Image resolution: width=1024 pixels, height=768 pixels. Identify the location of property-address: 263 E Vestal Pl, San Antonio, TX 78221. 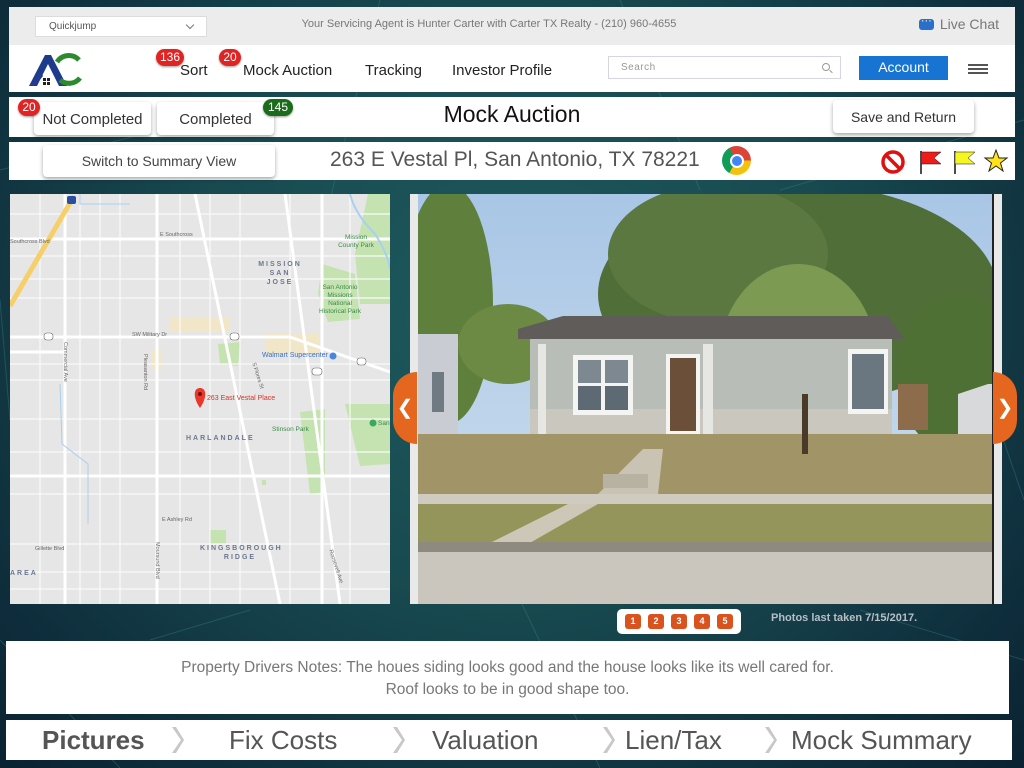
(515, 159).